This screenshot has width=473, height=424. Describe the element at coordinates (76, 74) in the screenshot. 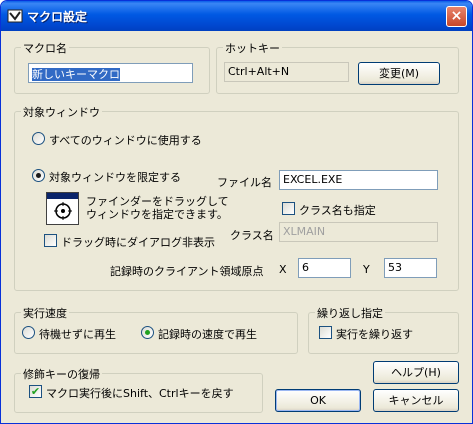

I see `macro-name-value: 新しいキーマクロ` at that location.